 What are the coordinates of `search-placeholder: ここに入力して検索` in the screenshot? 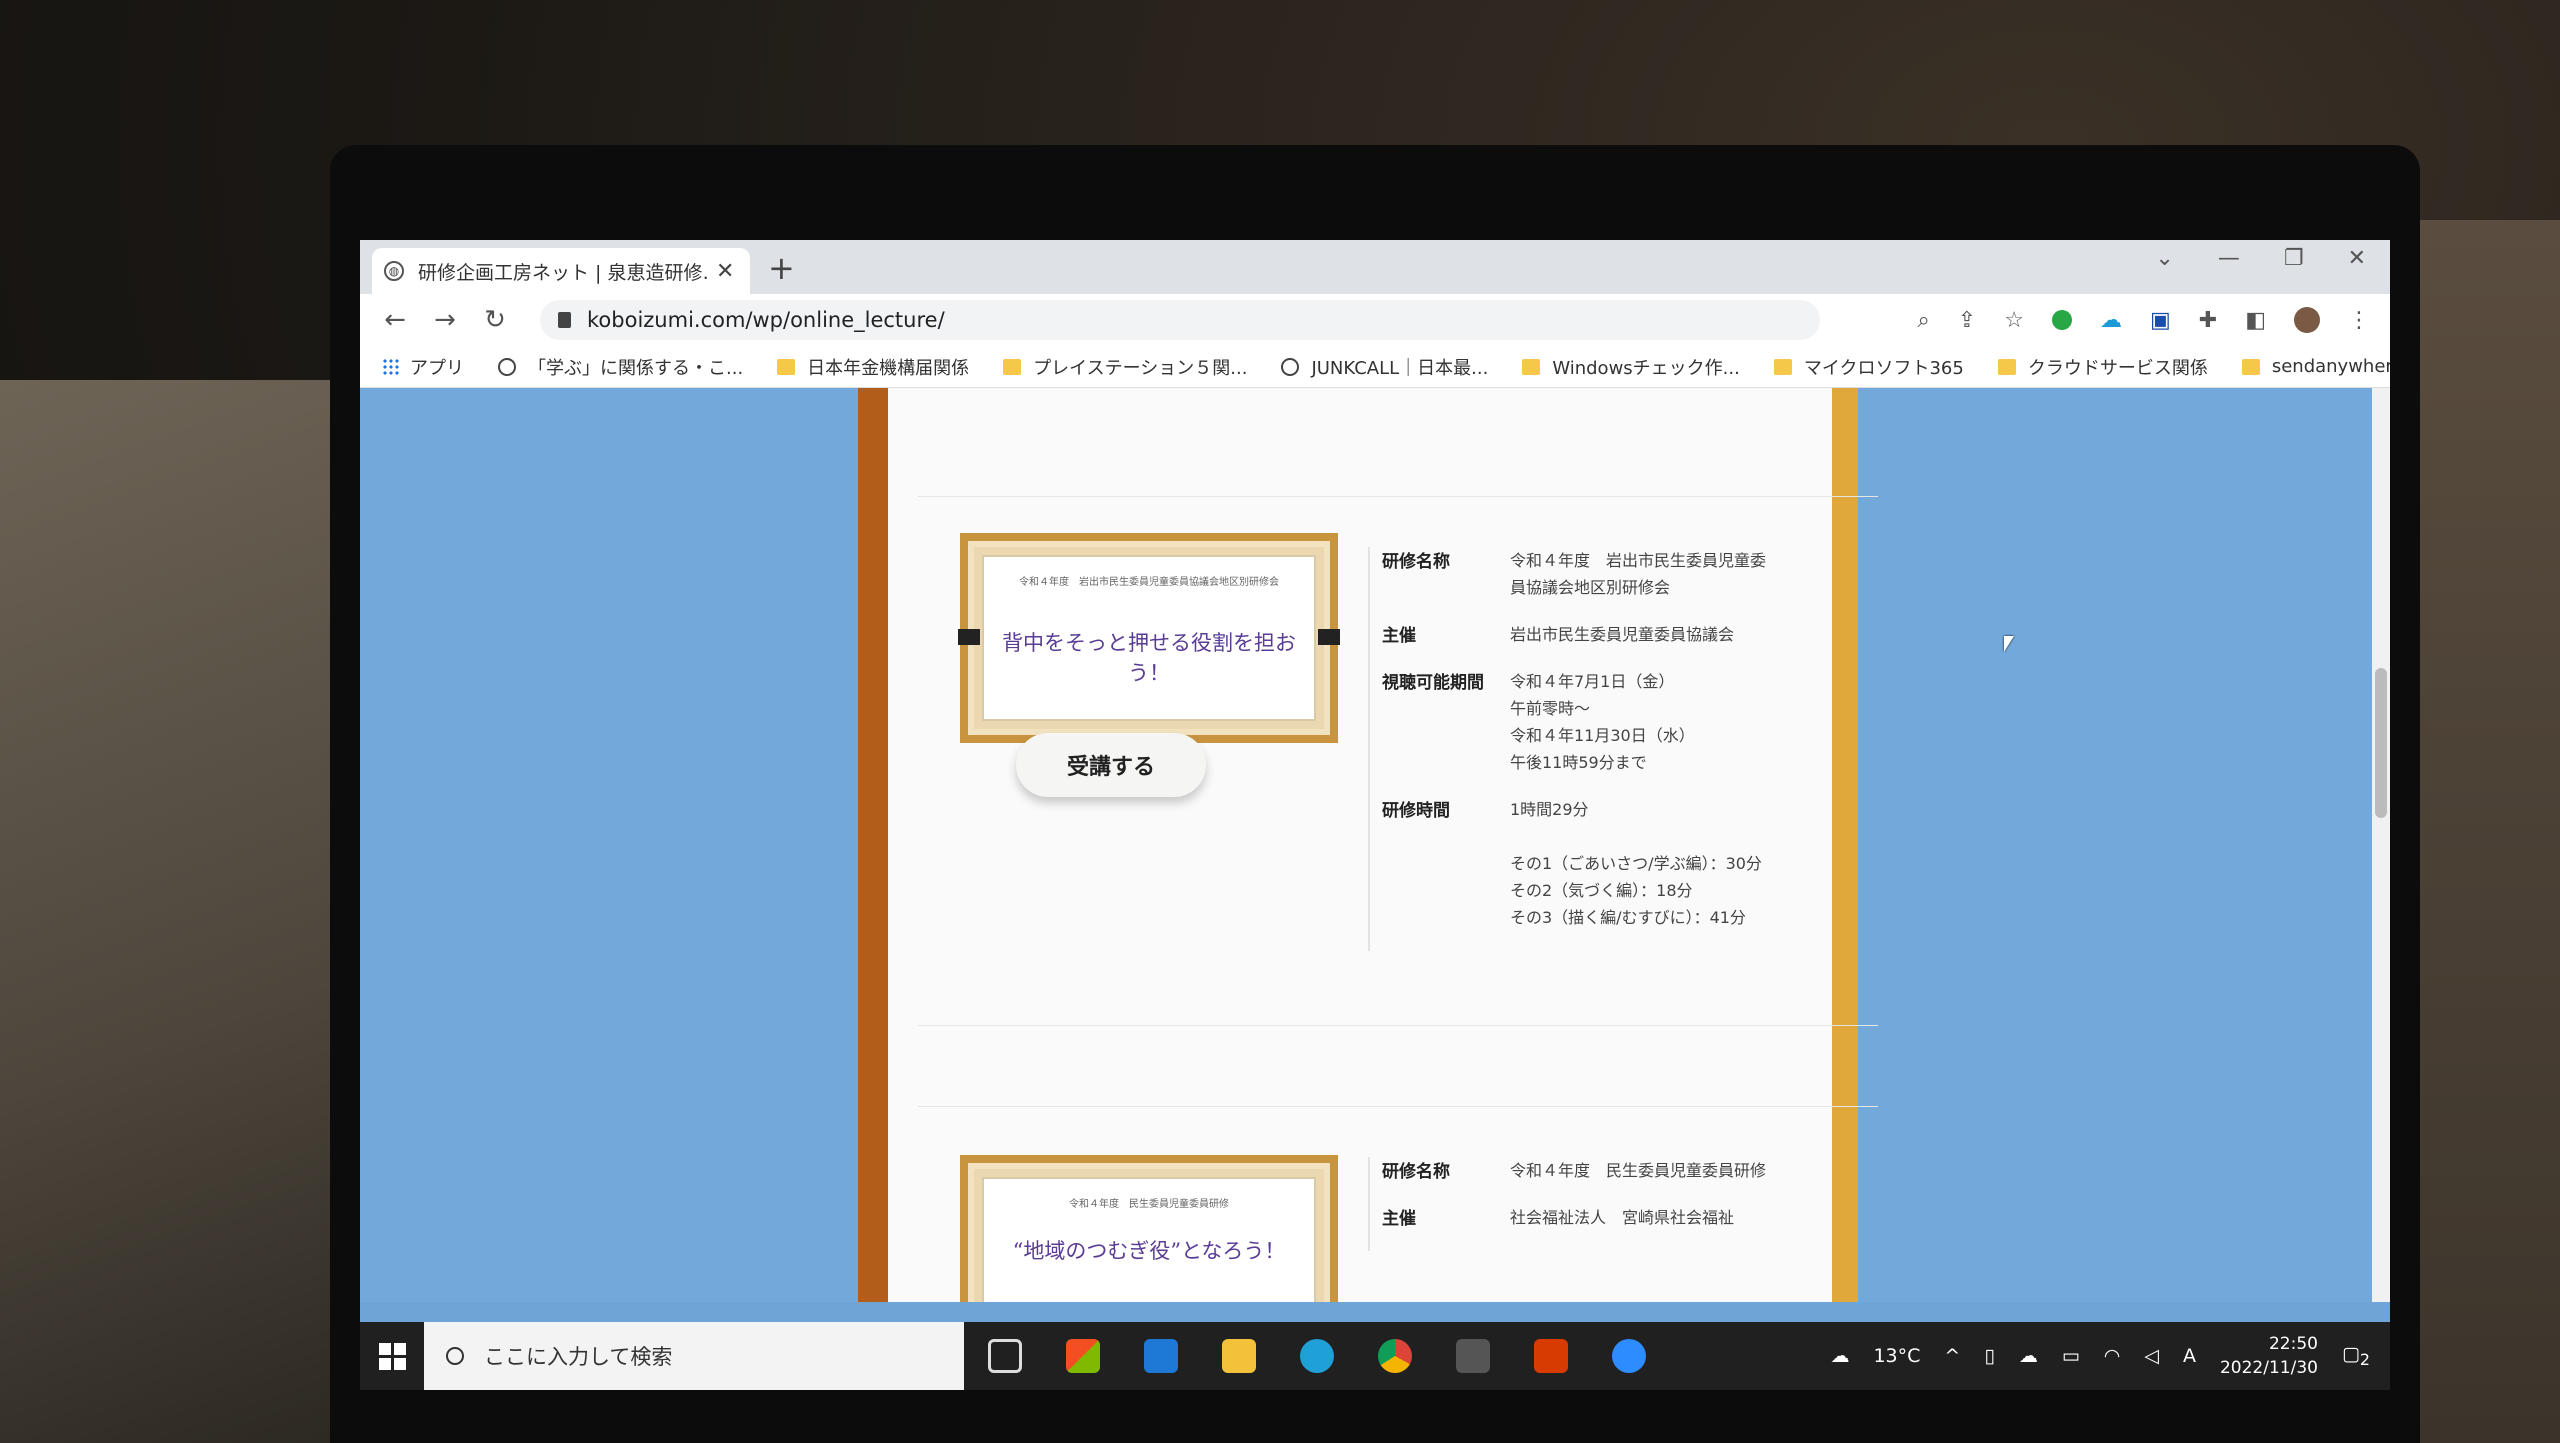 It's located at (578, 1357).